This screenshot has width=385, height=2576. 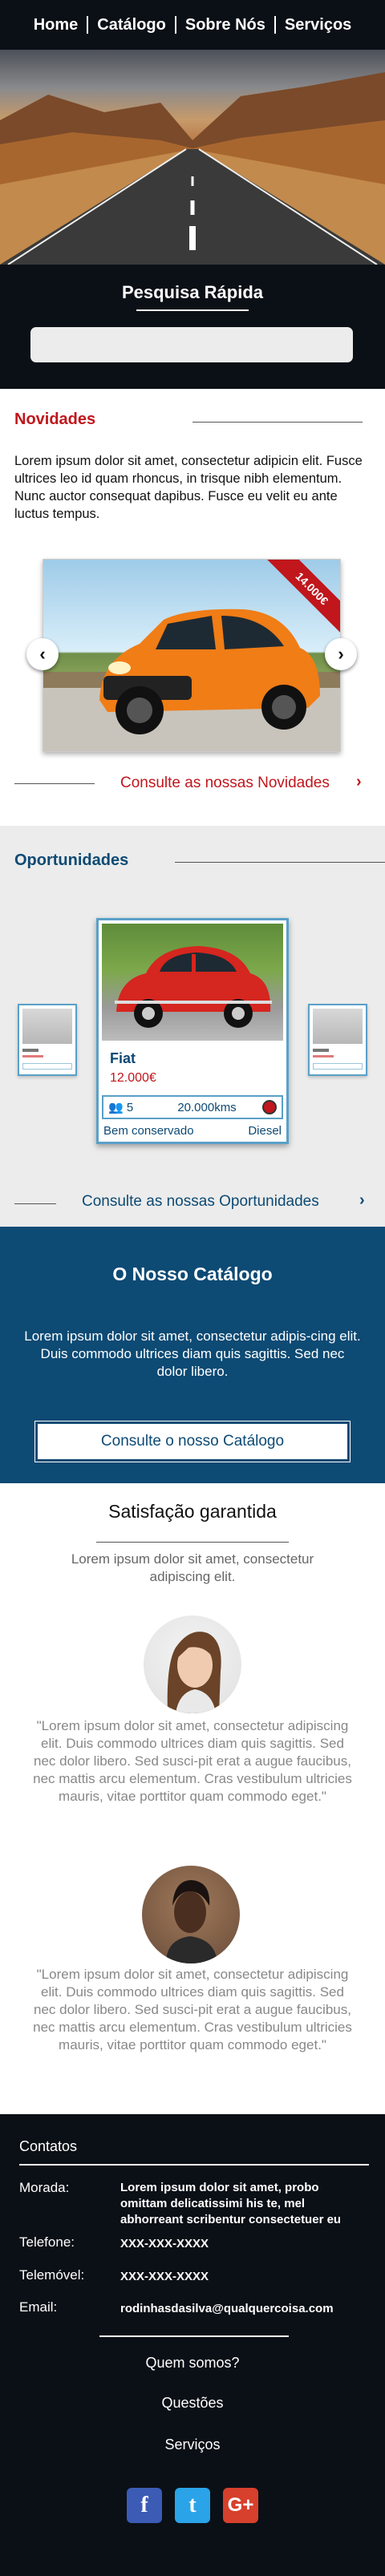 I want to click on quick-search: Pesquisa Rápida, so click(x=192, y=327).